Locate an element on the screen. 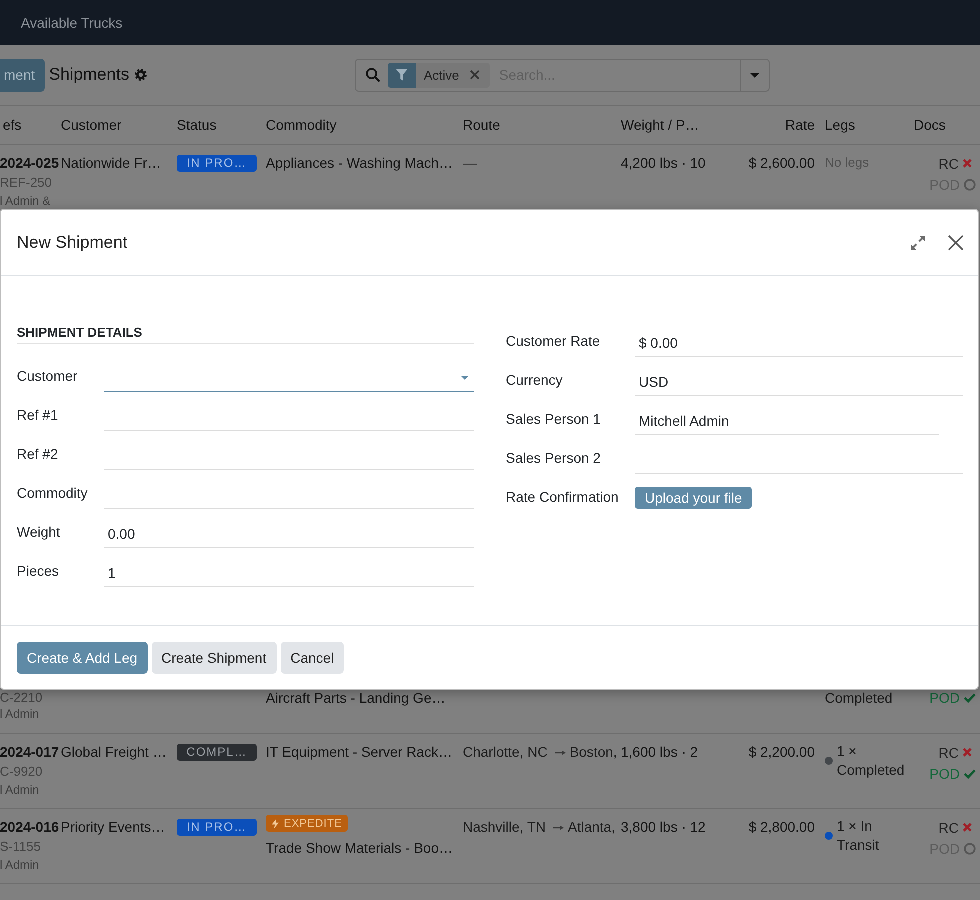 This screenshot has width=980, height=900. column-header: Status is located at coordinates (200, 125).